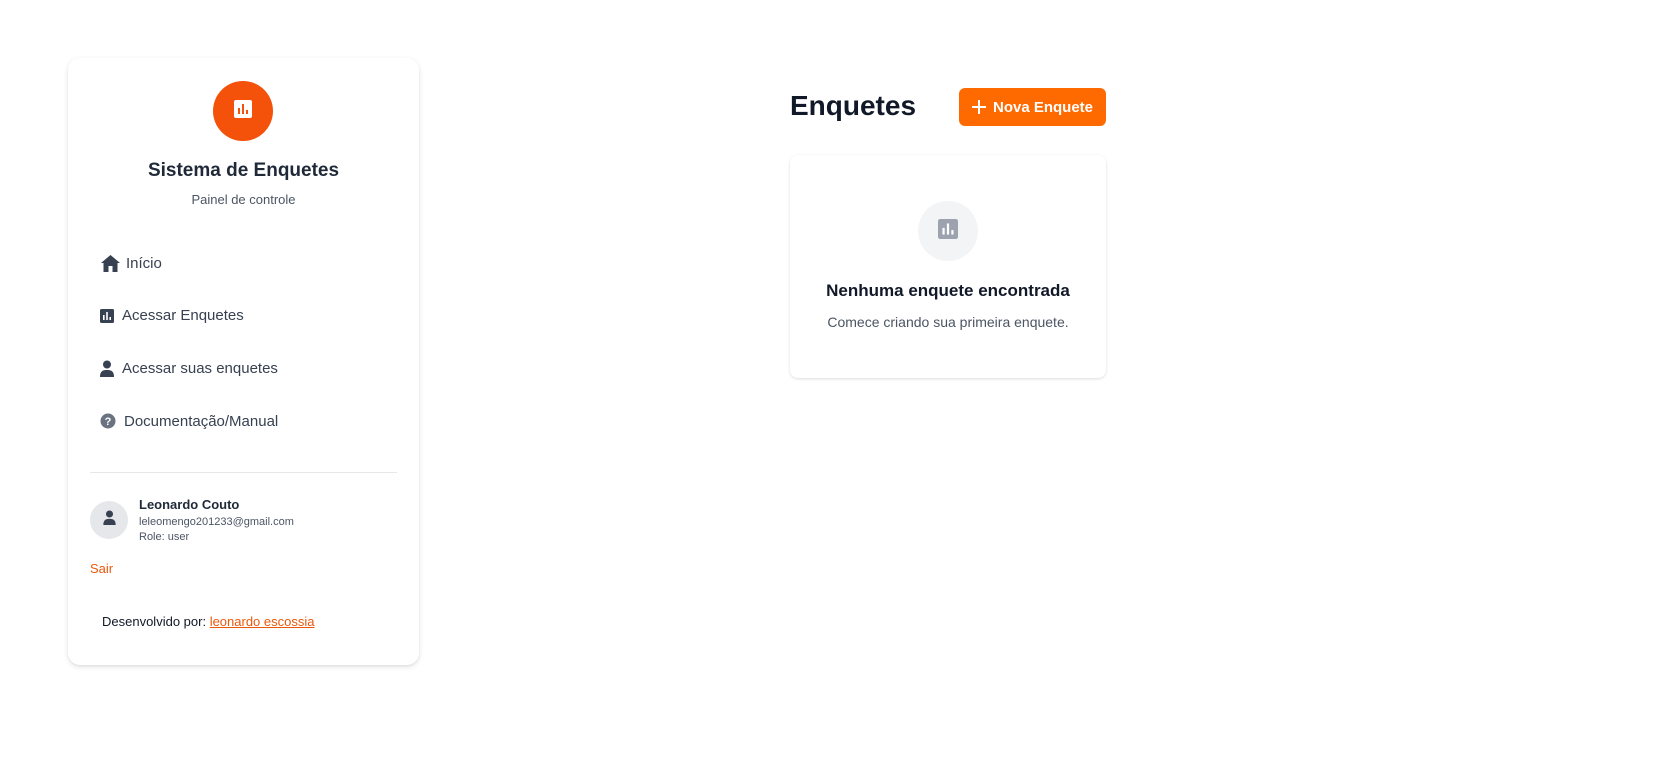 The image size is (1666, 782). I want to click on page-title: Enquetes, so click(853, 105).